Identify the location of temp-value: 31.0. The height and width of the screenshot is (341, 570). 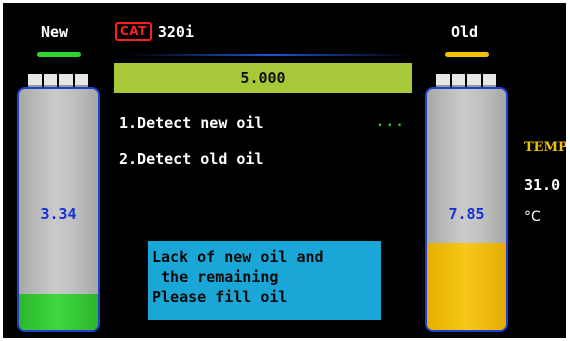
(542, 185).